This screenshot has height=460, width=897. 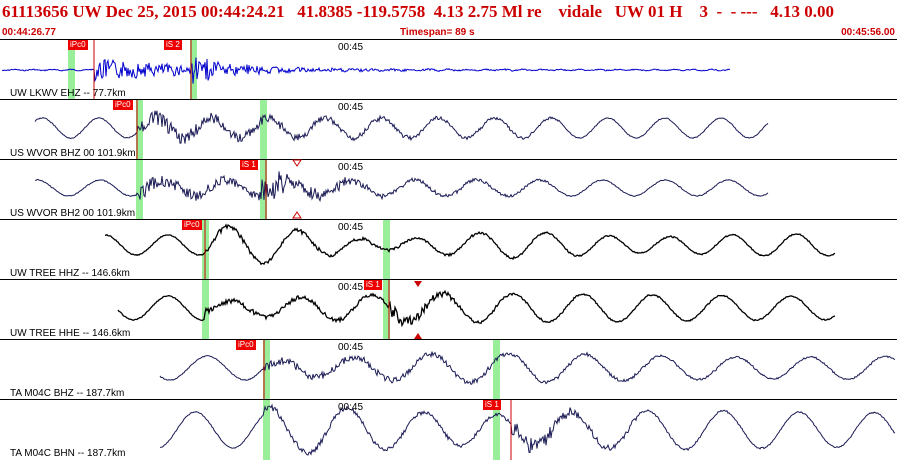 What do you see at coordinates (68, 453) in the screenshot?
I see `channel-label: TA M04C BHN -- 187.7km` at bounding box center [68, 453].